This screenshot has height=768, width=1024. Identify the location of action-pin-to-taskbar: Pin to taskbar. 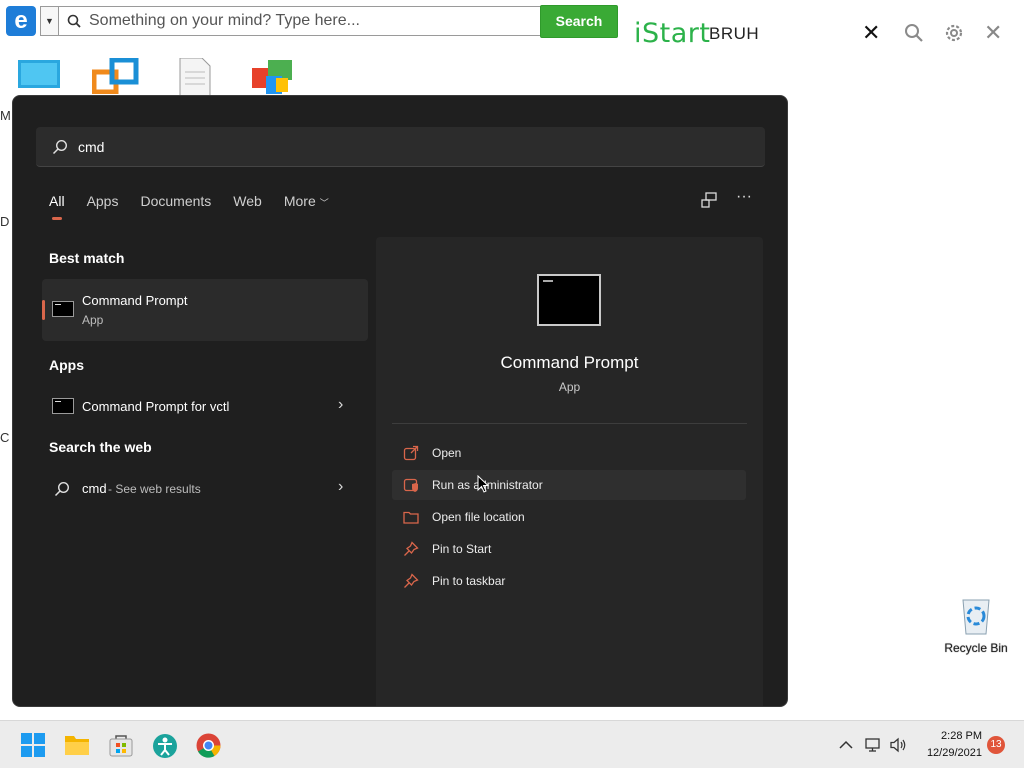
(569, 581).